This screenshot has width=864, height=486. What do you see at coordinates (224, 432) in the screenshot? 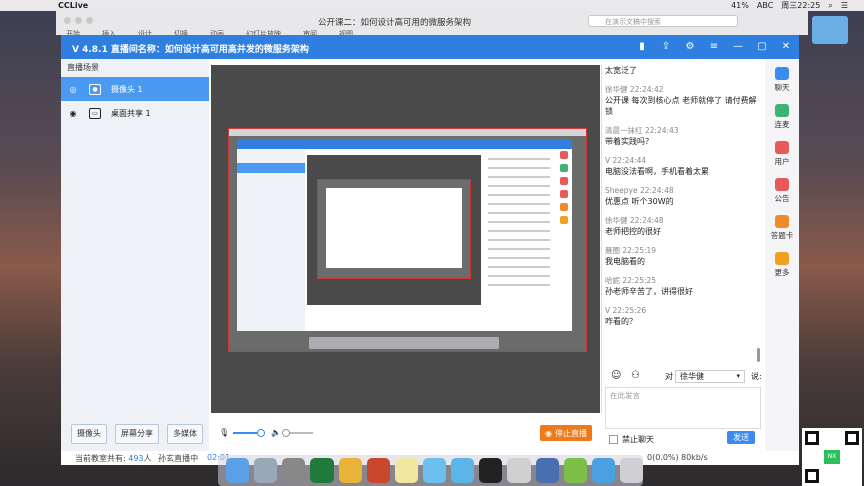
I see `mic-icon: 🎙` at bounding box center [224, 432].